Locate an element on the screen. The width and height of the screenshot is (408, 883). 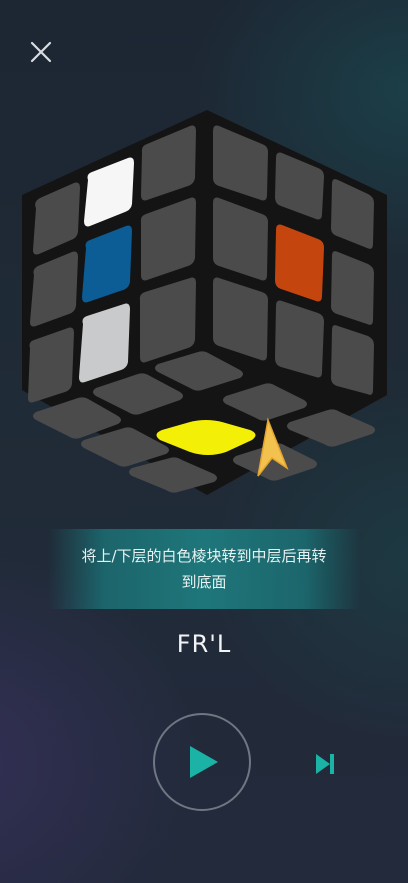
close-button is located at coordinates (41, 52).